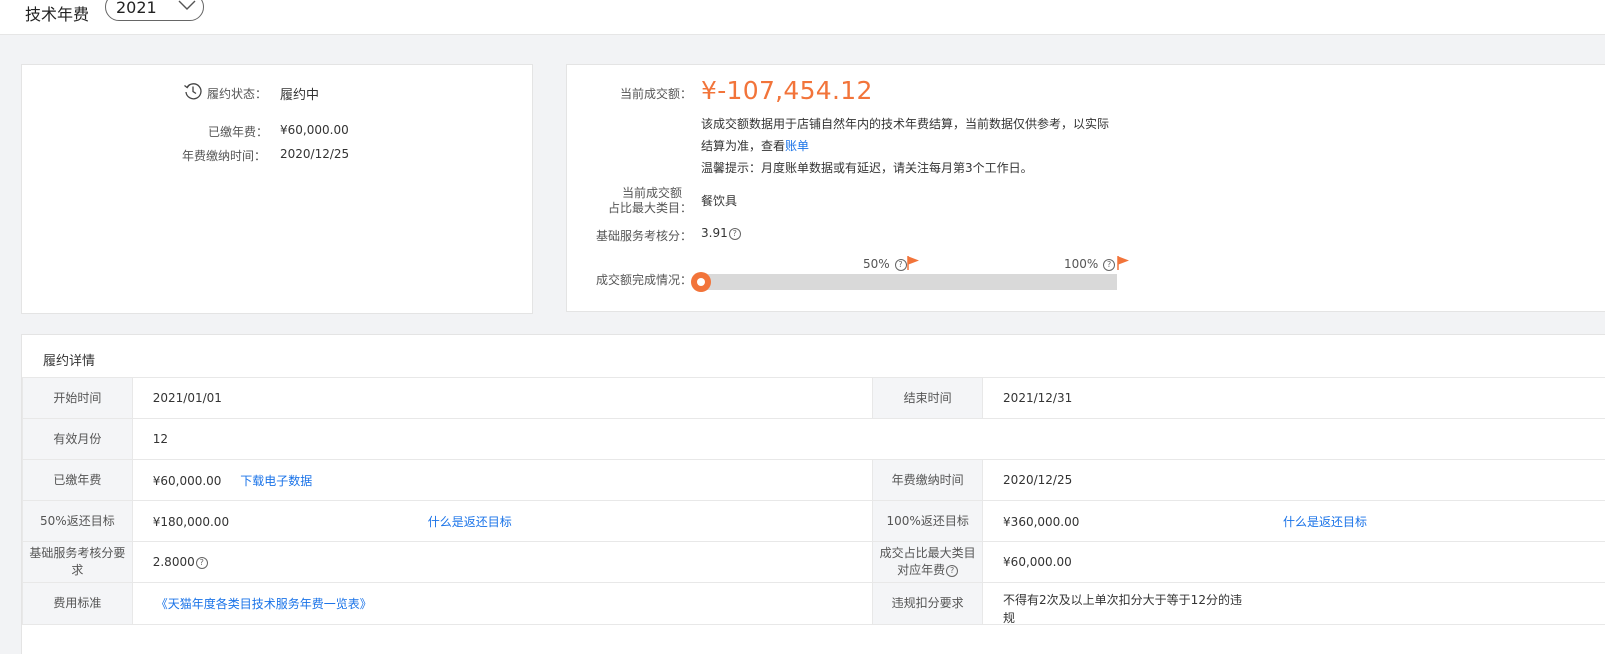 This screenshot has width=1605, height=654. Describe the element at coordinates (57, 13) in the screenshot. I see `page-title: 技术年费` at that location.